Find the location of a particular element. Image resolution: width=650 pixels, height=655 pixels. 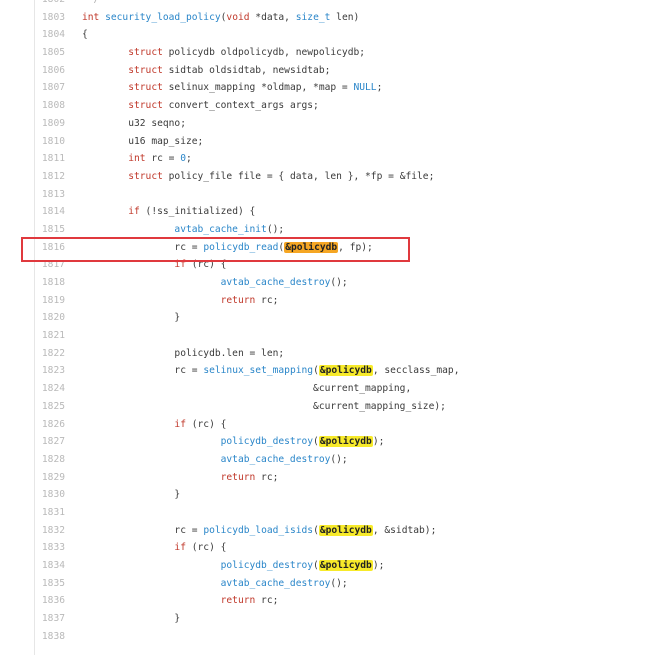

line-number: 1819 is located at coordinates (53, 300).